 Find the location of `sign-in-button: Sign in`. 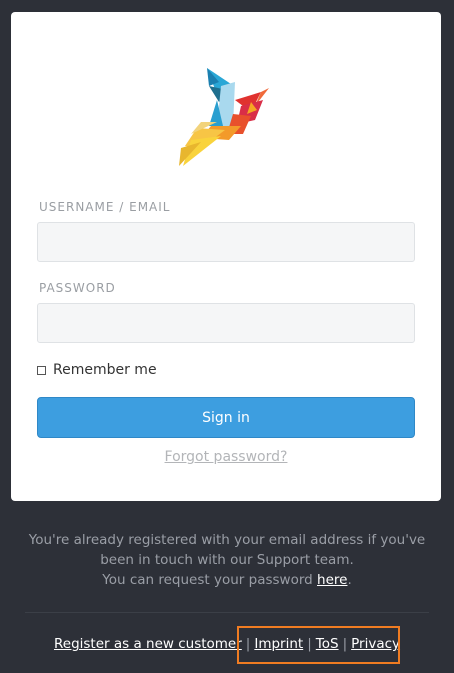

sign-in-button: Sign in is located at coordinates (226, 417).